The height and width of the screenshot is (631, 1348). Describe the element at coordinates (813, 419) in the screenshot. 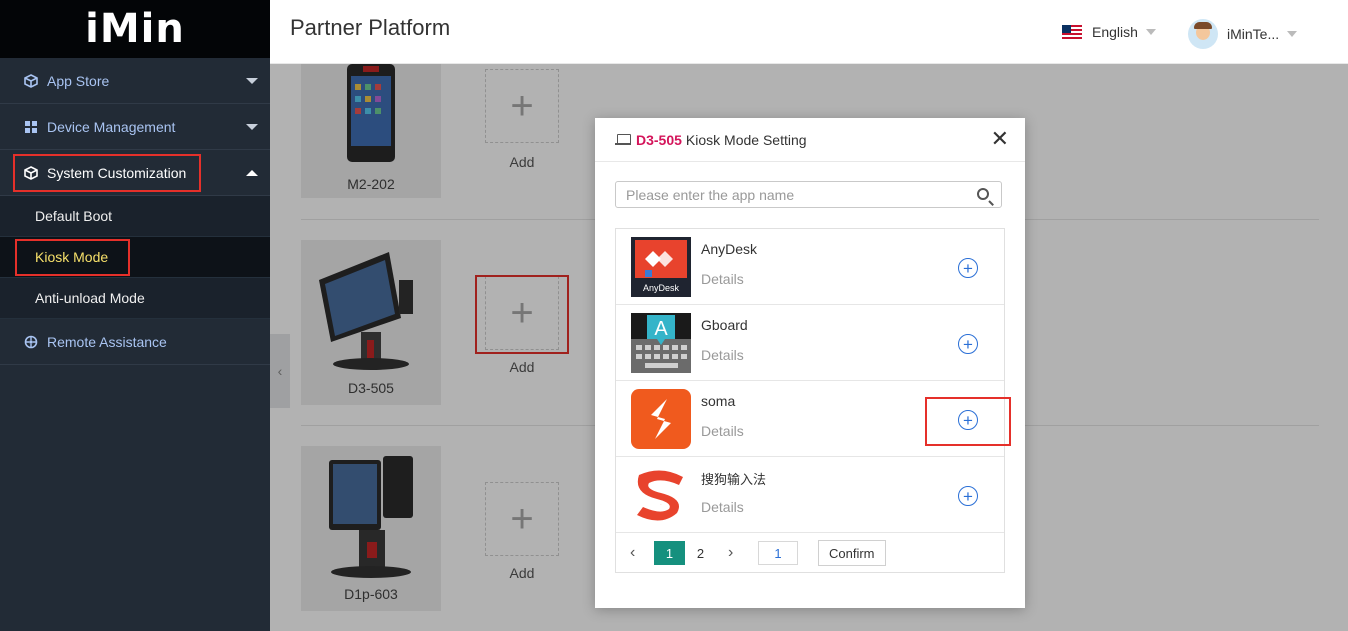

I see `list-item: soma Details +` at that location.